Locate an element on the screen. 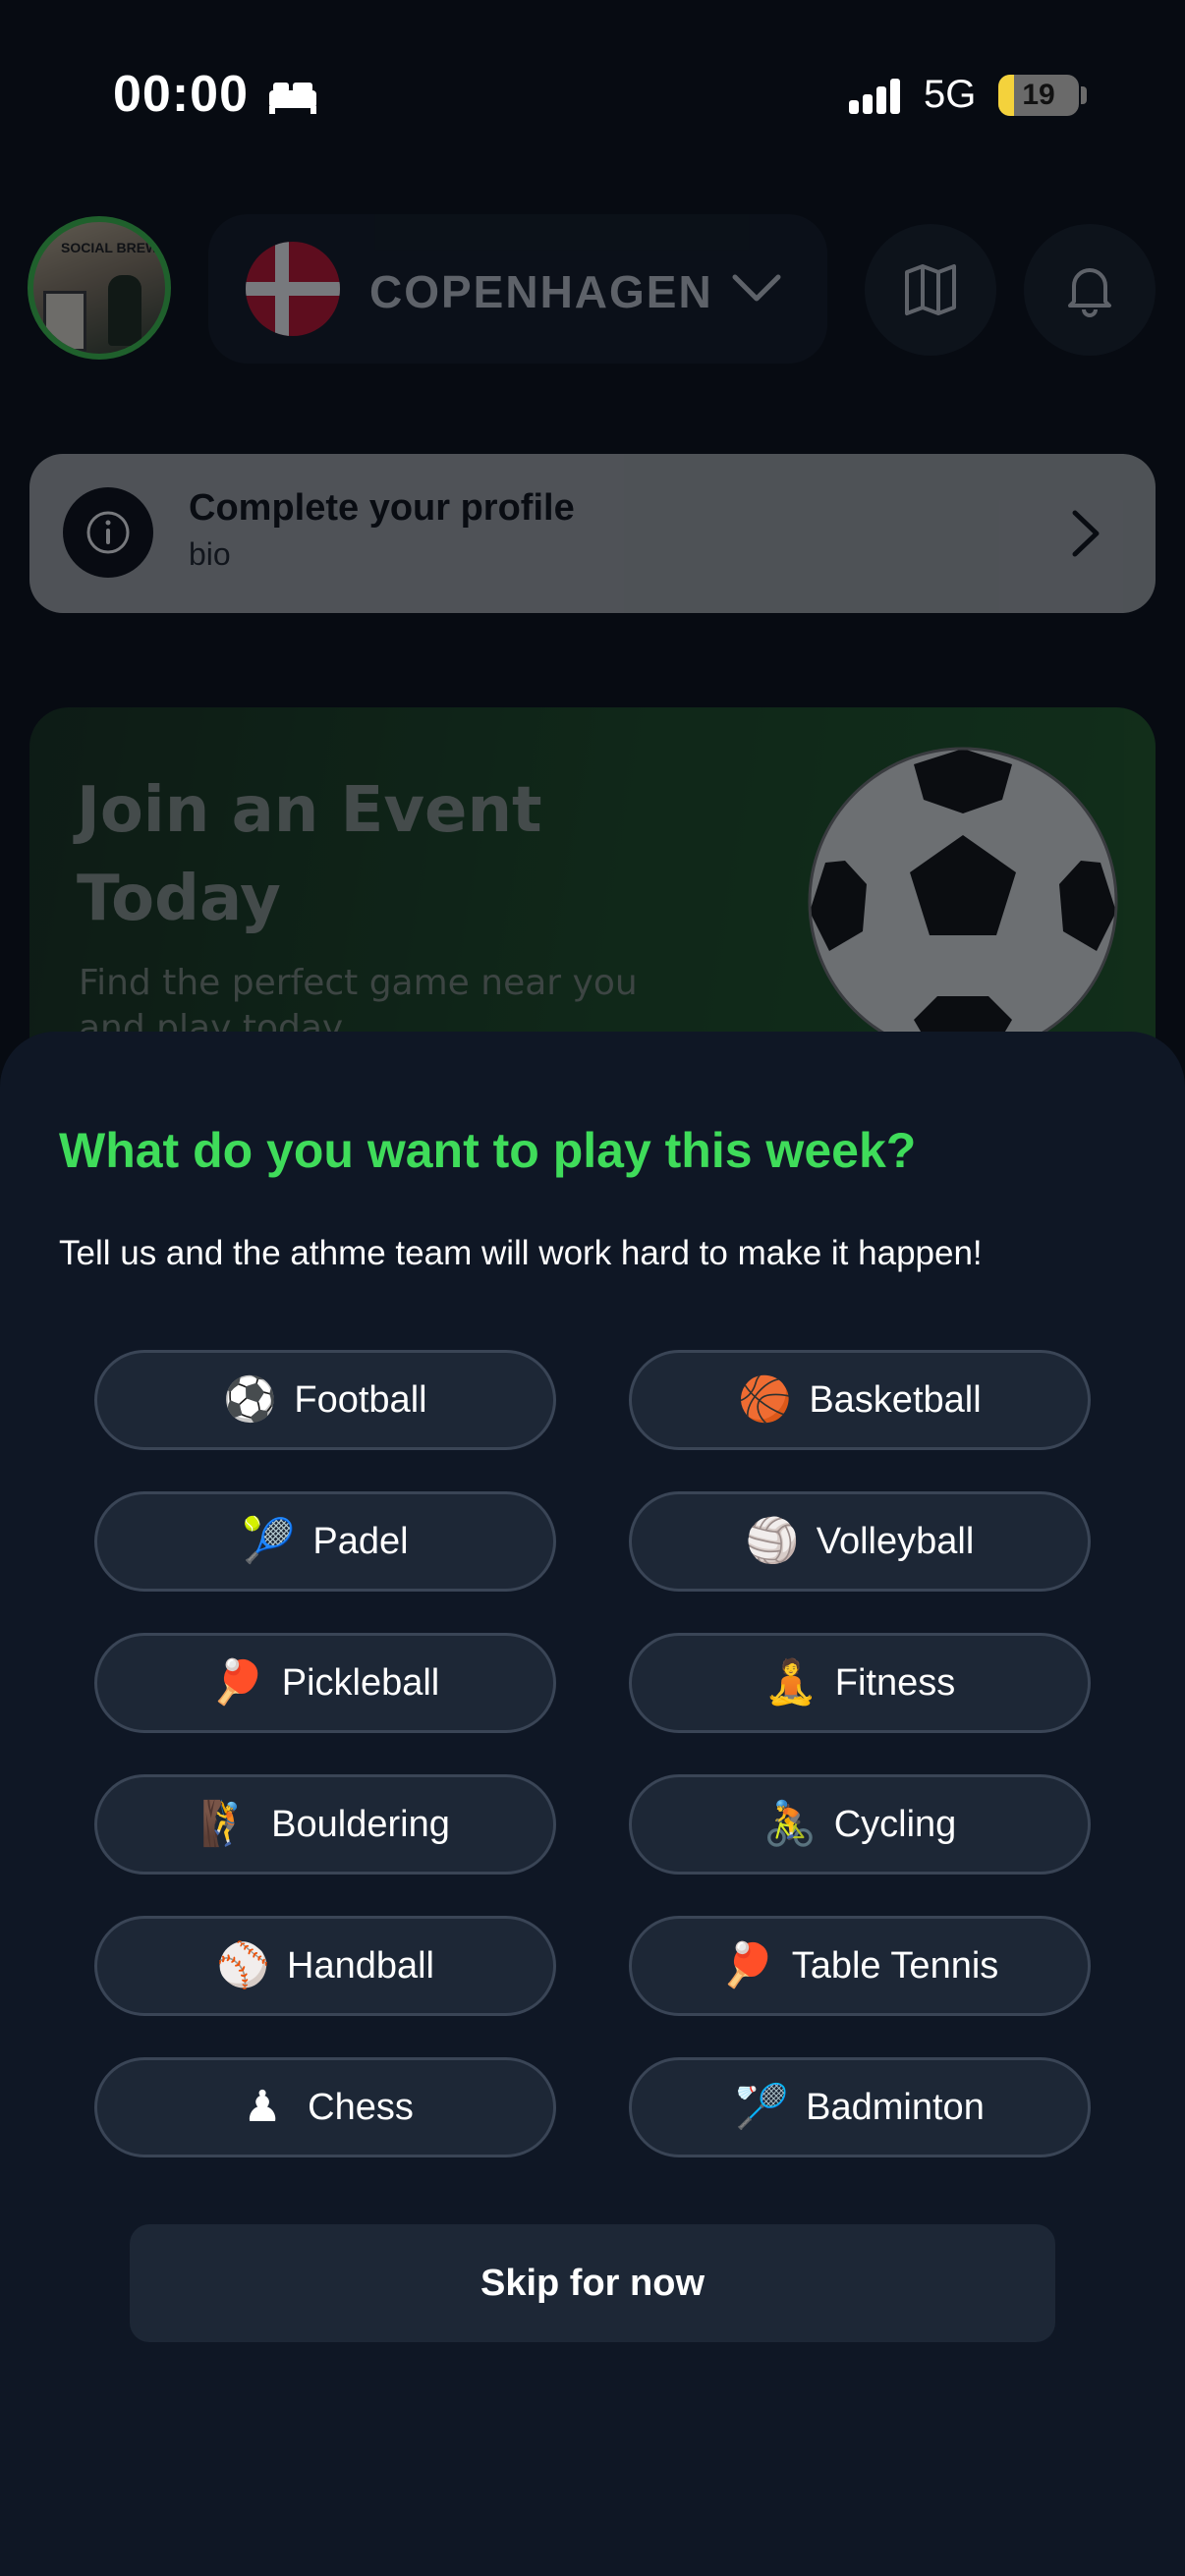 The width and height of the screenshot is (1185, 2576). cycling-icon: 🚴 is located at coordinates (790, 1824).